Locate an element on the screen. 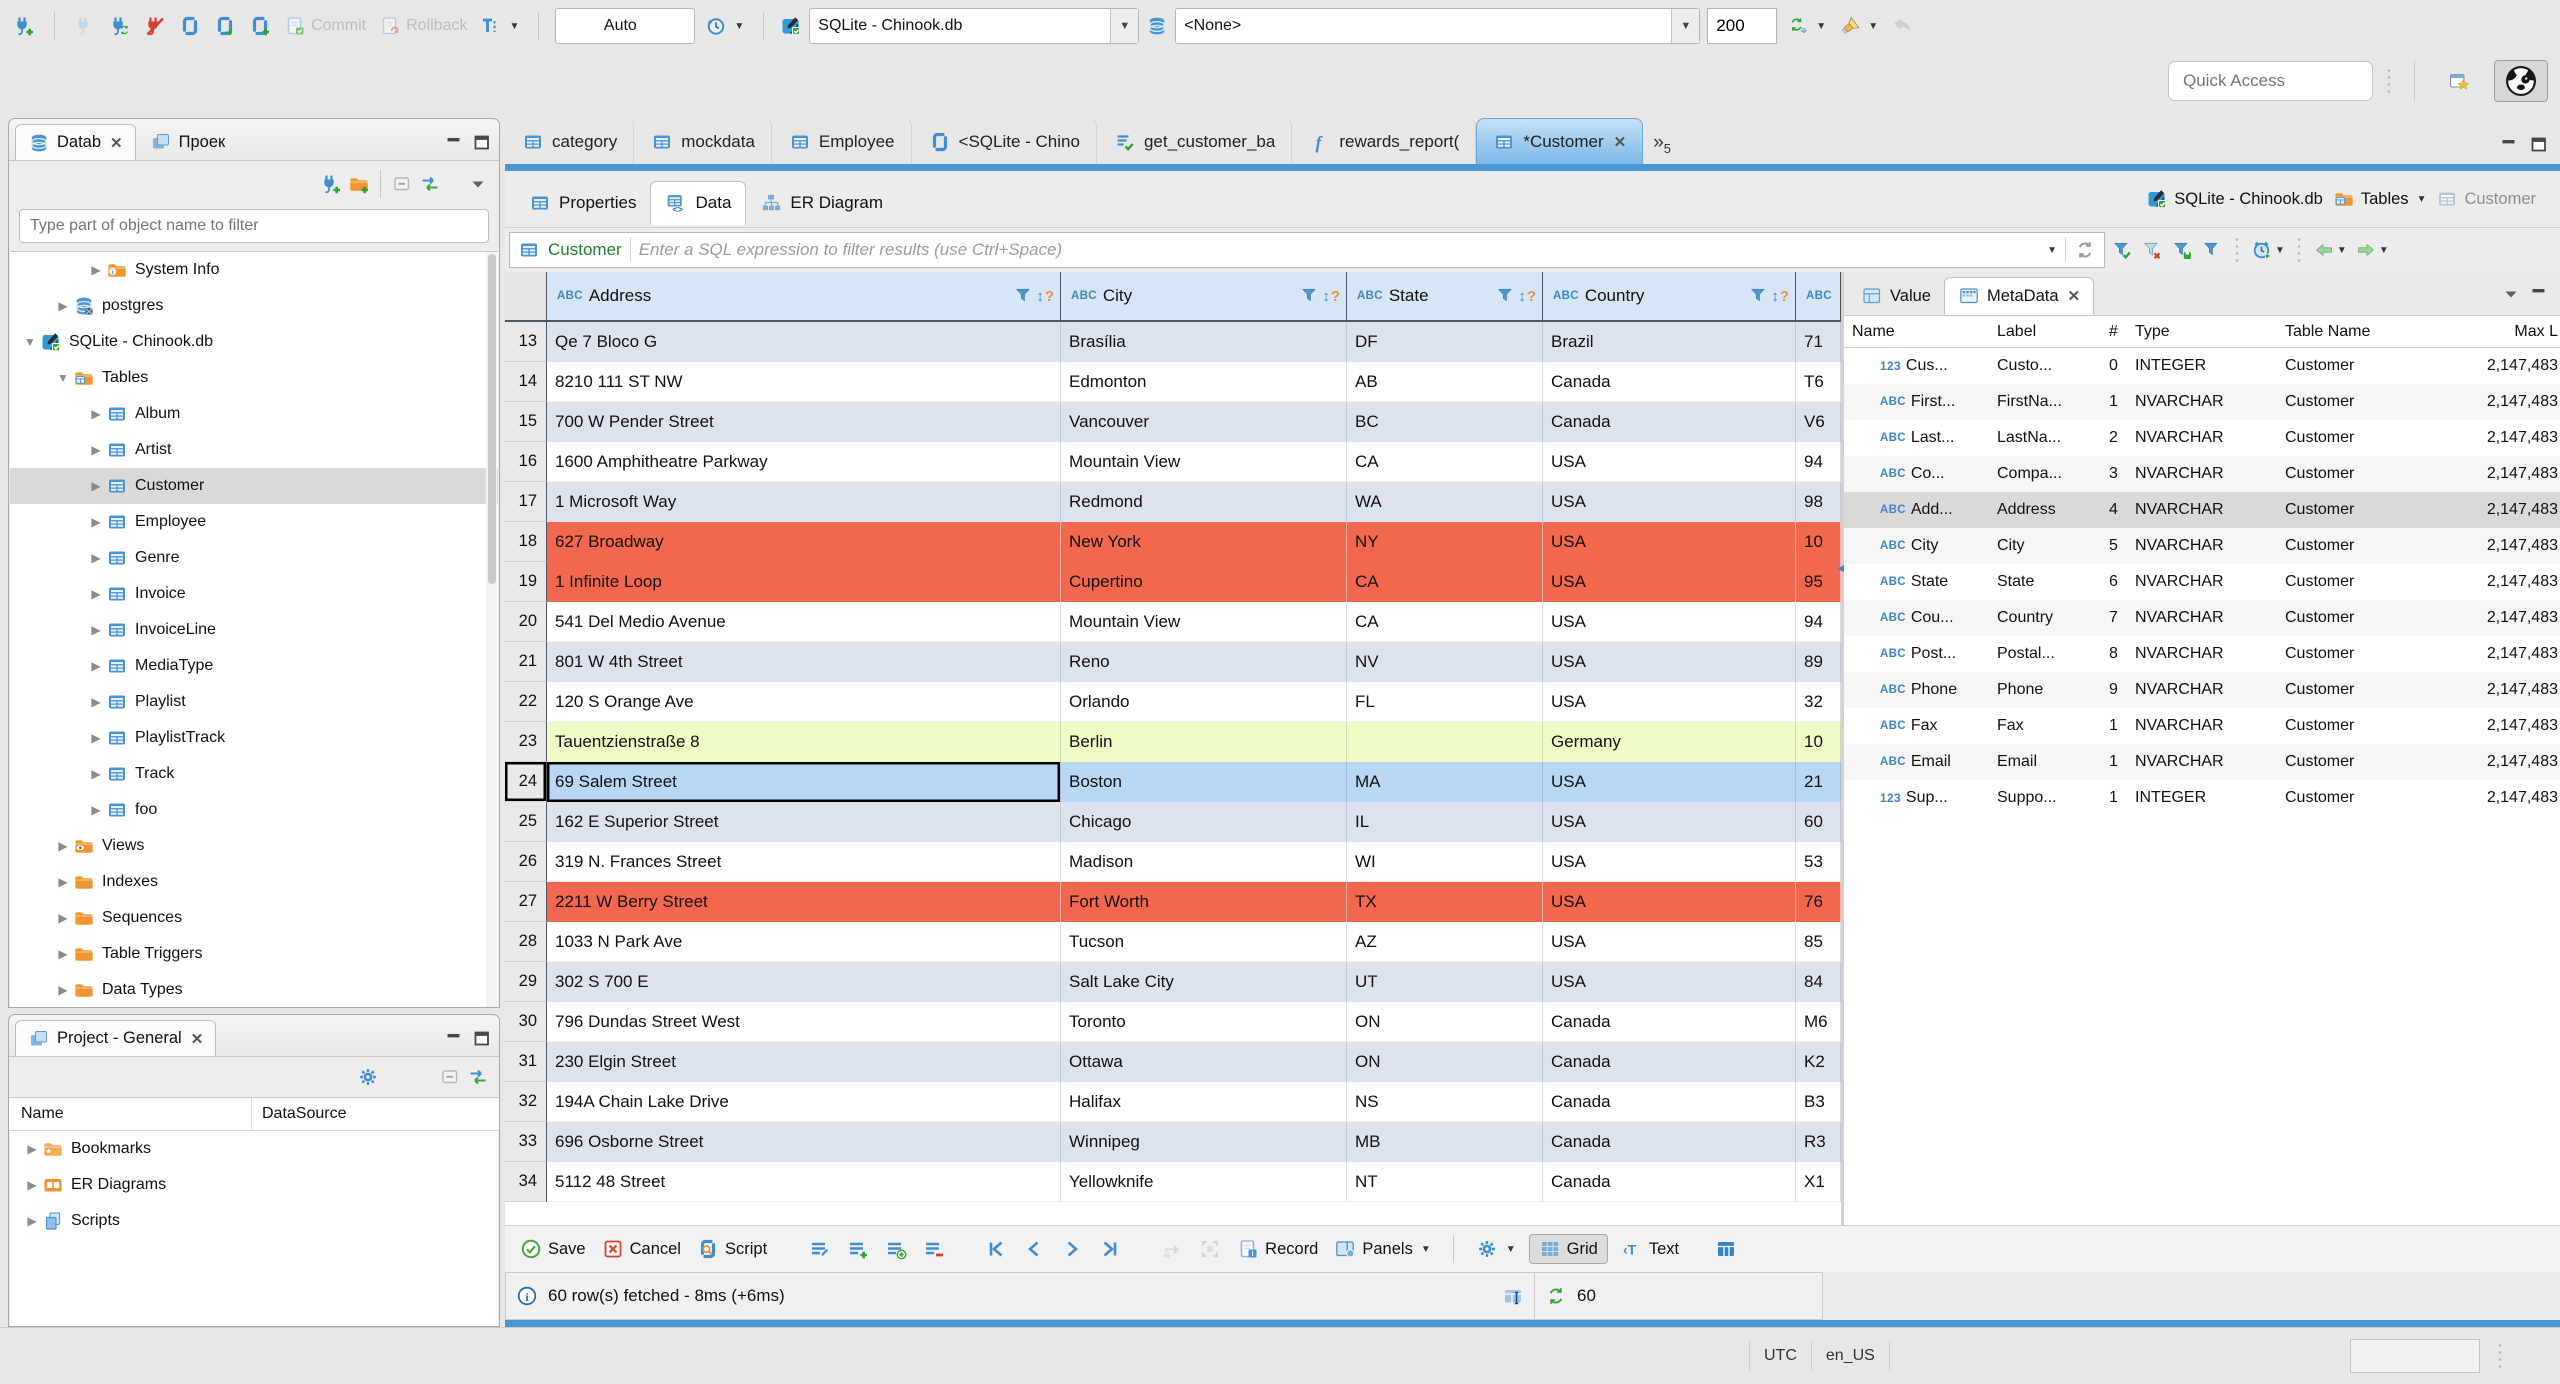 The image size is (2560, 1384). grid-cell: 2211 W Berry Street is located at coordinates (804, 902).